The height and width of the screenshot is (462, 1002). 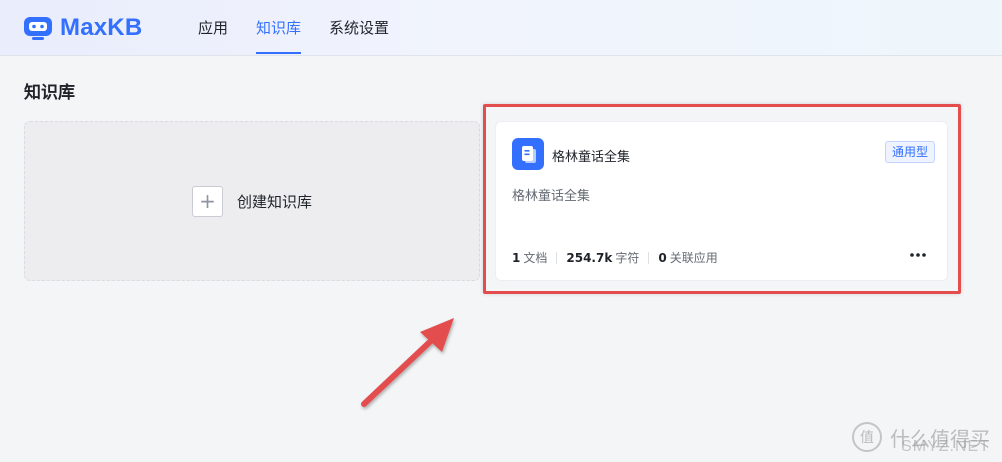 I want to click on plus-icon: +, so click(x=207, y=201).